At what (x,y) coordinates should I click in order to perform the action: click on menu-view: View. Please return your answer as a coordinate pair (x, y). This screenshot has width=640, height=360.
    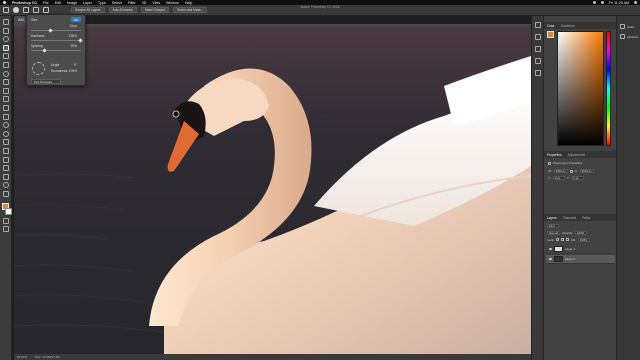
    Looking at the image, I should click on (156, 3).